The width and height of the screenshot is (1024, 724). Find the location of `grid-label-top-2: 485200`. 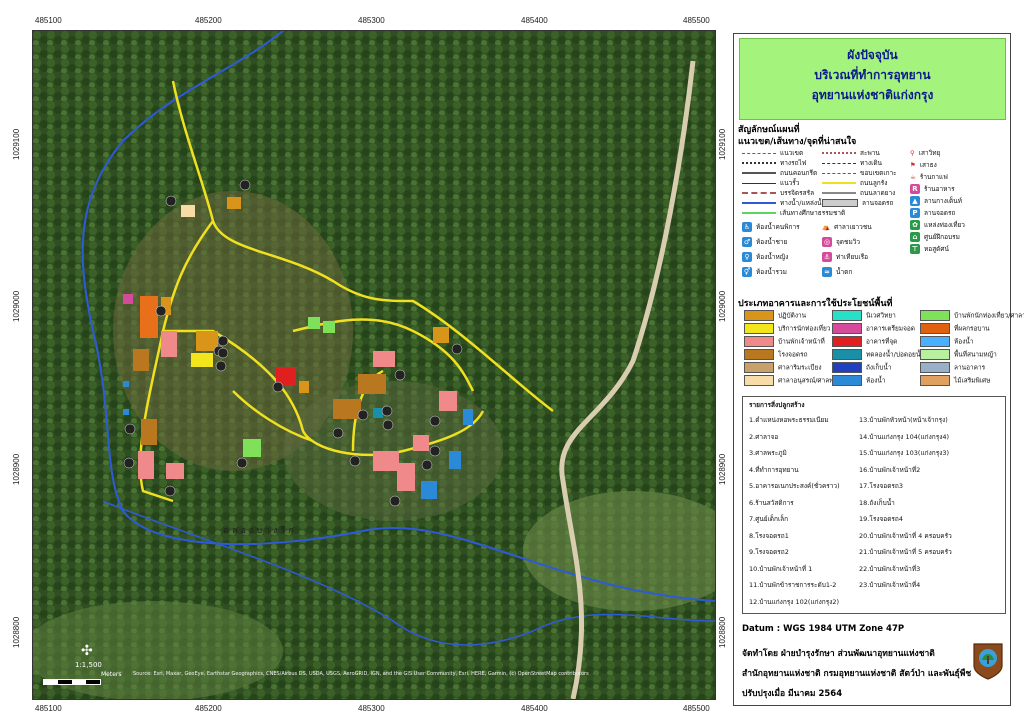

grid-label-top-2: 485200 is located at coordinates (208, 20).